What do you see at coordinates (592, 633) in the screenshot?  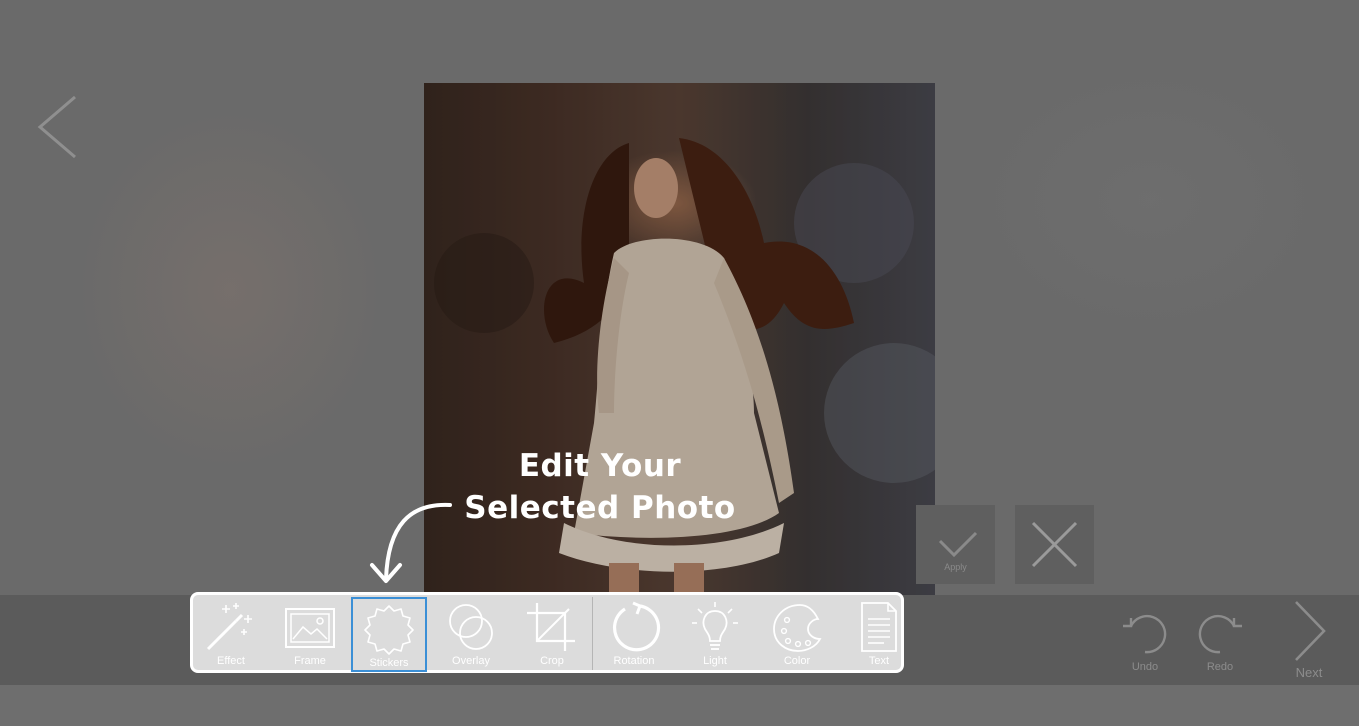 I see `tool-divider` at bounding box center [592, 633].